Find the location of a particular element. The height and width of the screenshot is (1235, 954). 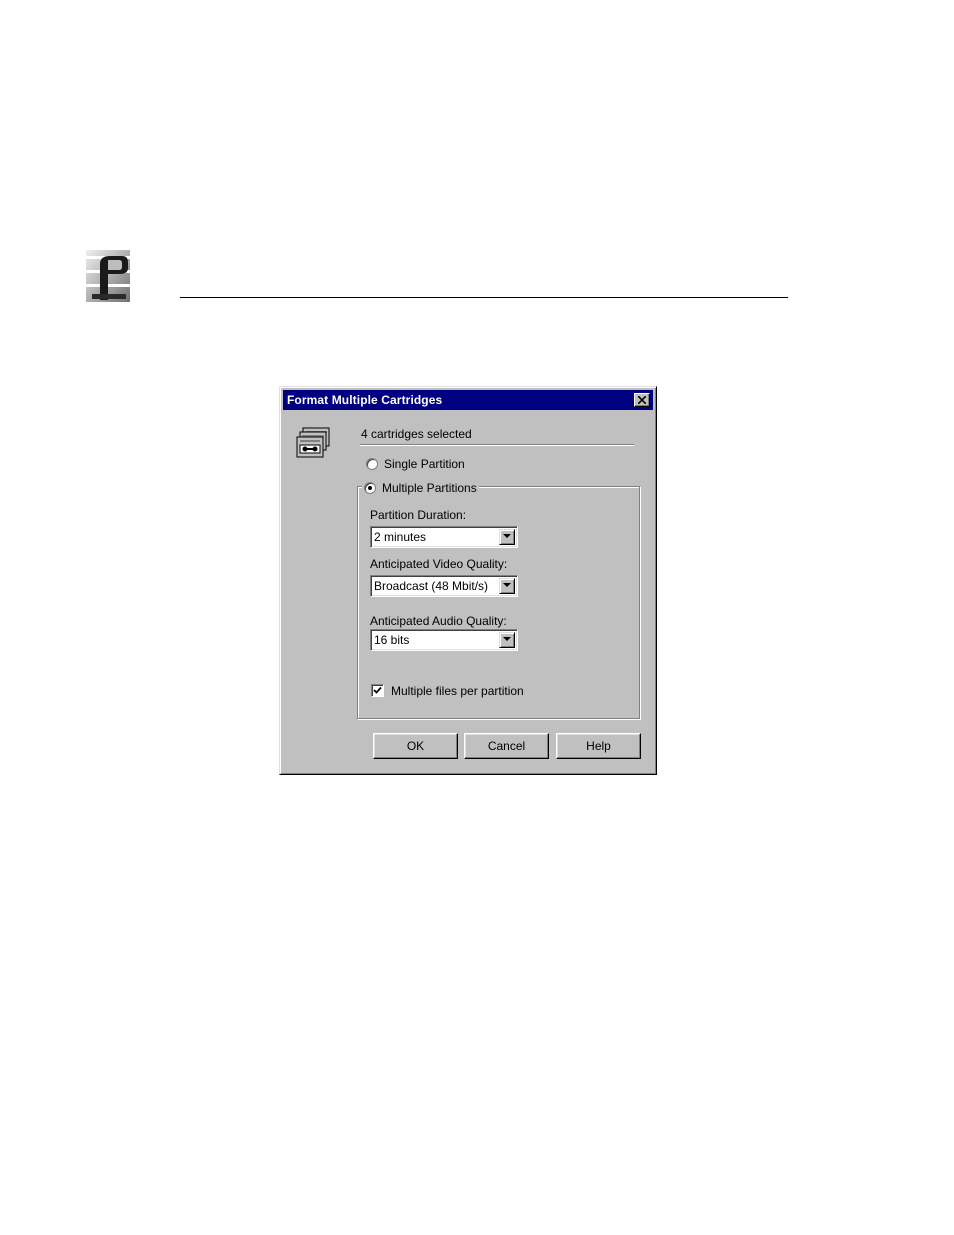

video-quality-label: Anticipated Video Quality: is located at coordinates (439, 564).